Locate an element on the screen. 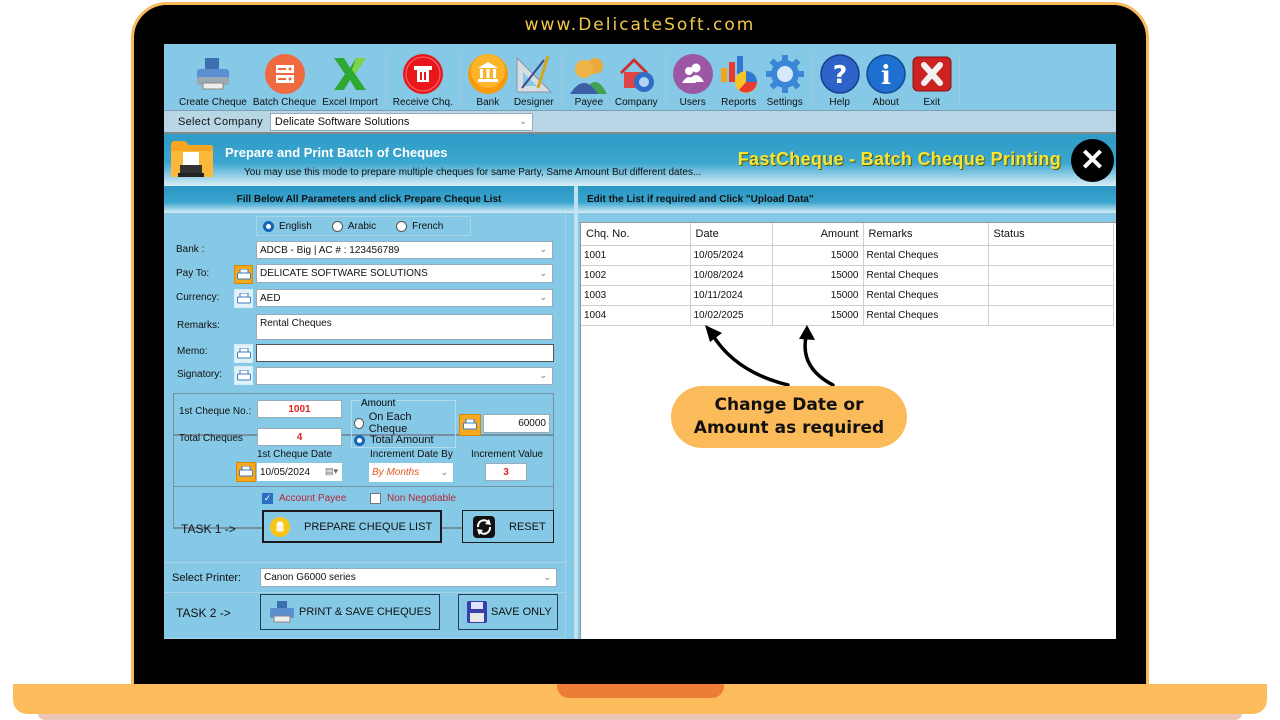 This screenshot has width=1280, height=720. toolbar-reports: Reports is located at coordinates (739, 78).